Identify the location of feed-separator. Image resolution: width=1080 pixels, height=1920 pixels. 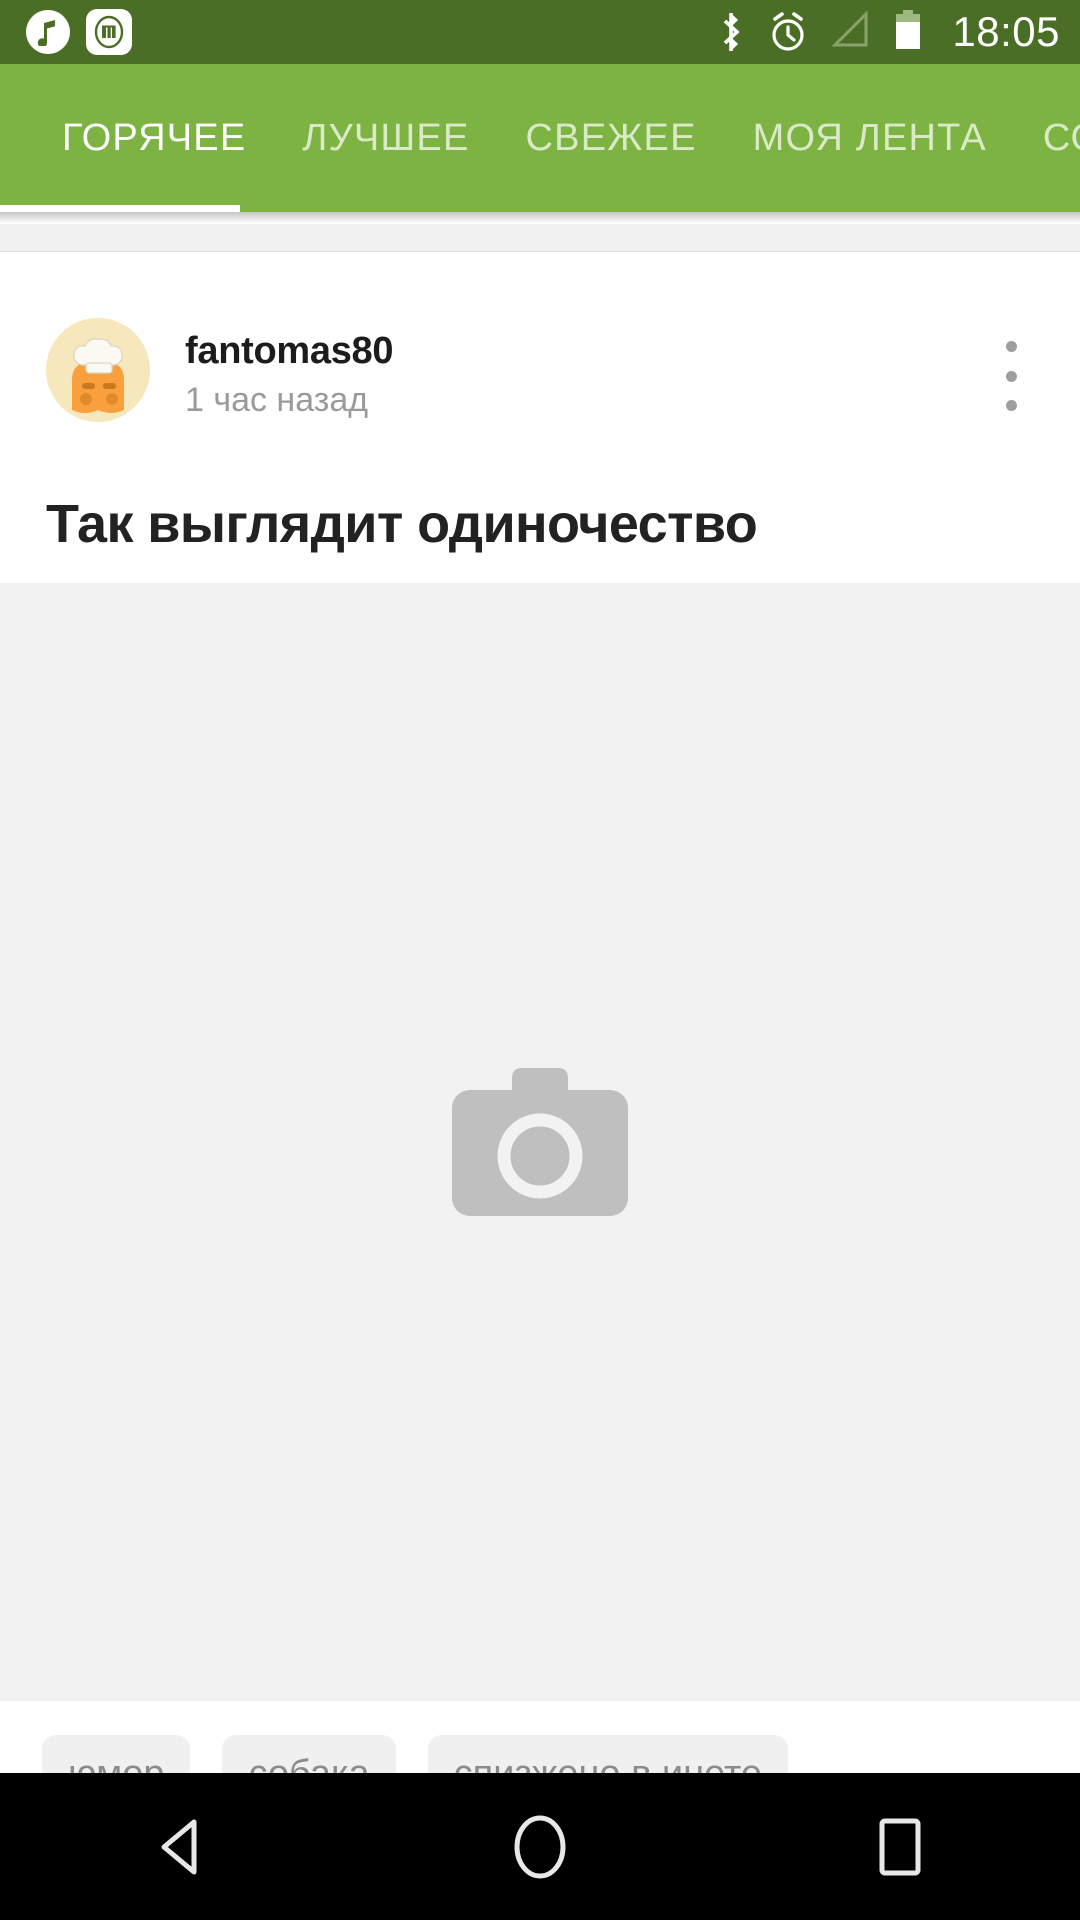
(540, 238).